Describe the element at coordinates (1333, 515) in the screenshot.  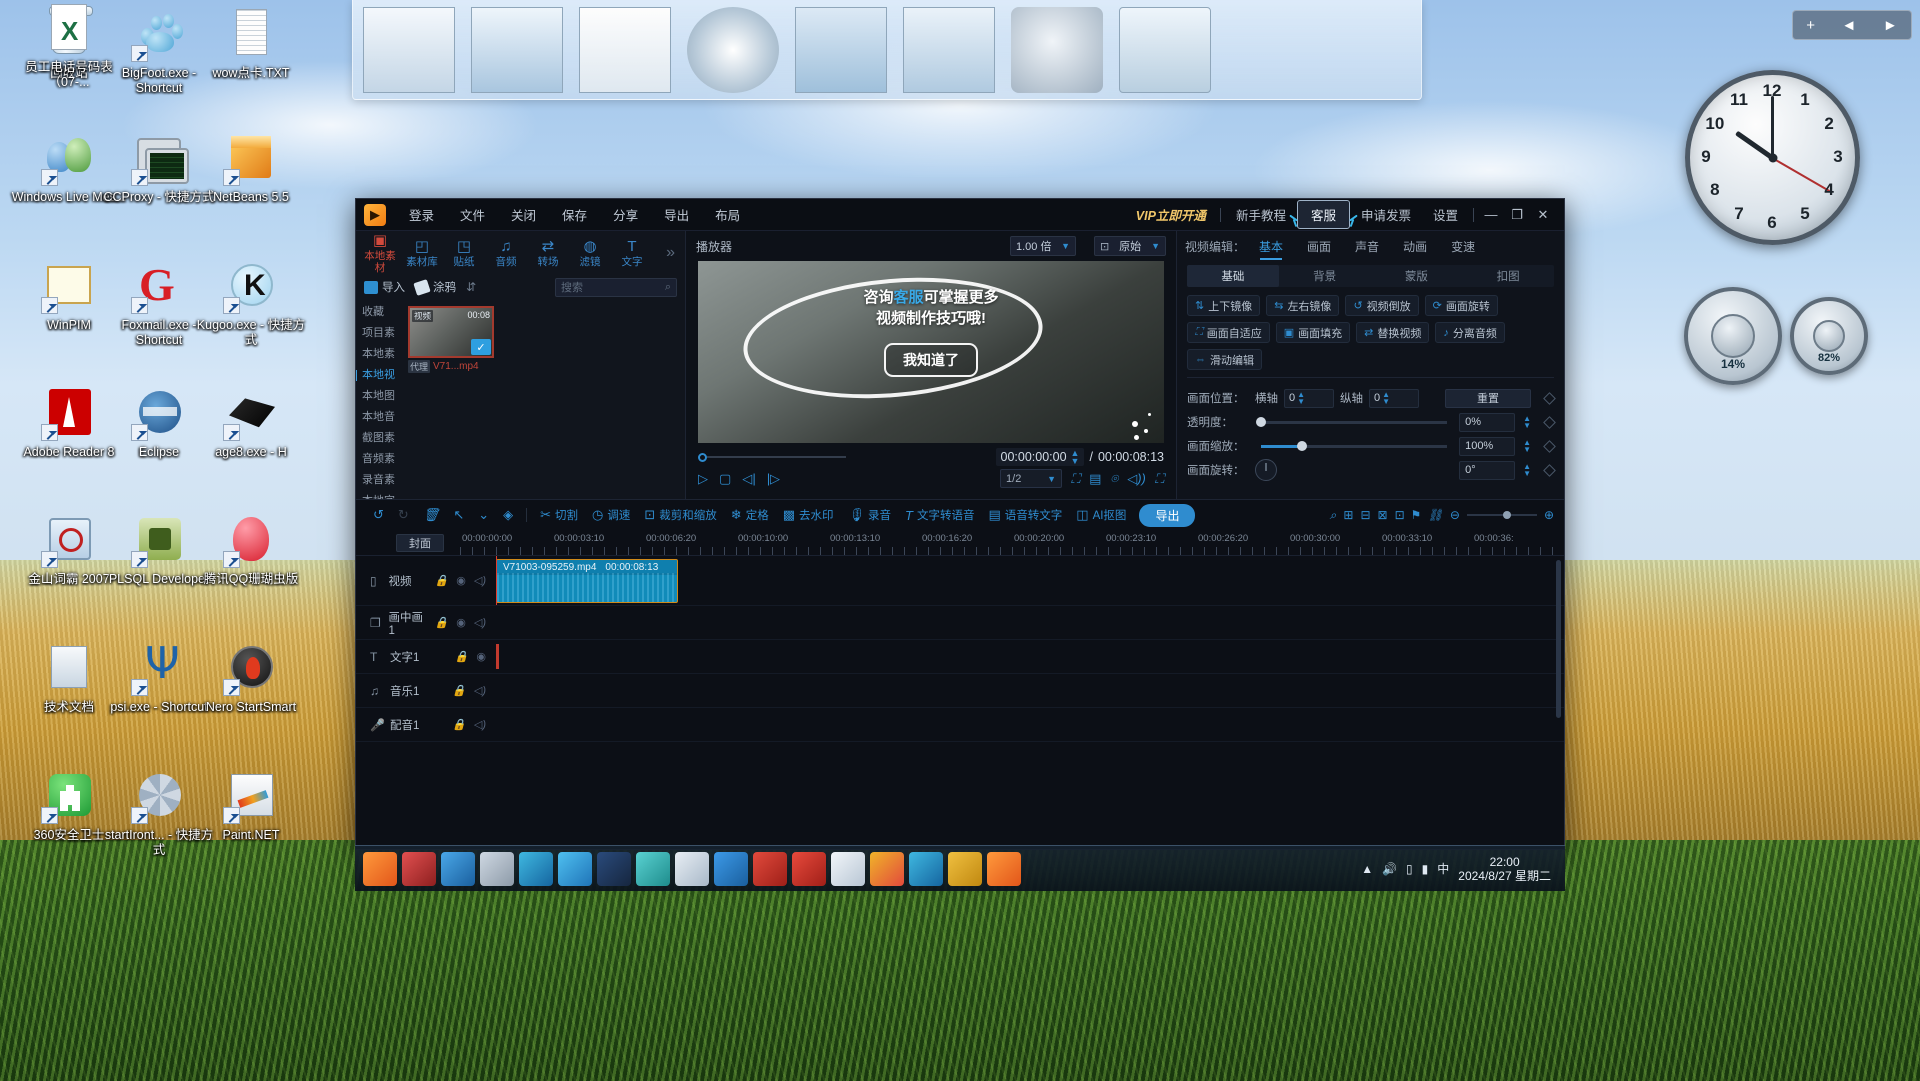
I see `zoom-fit-icon: ⌕` at that location.